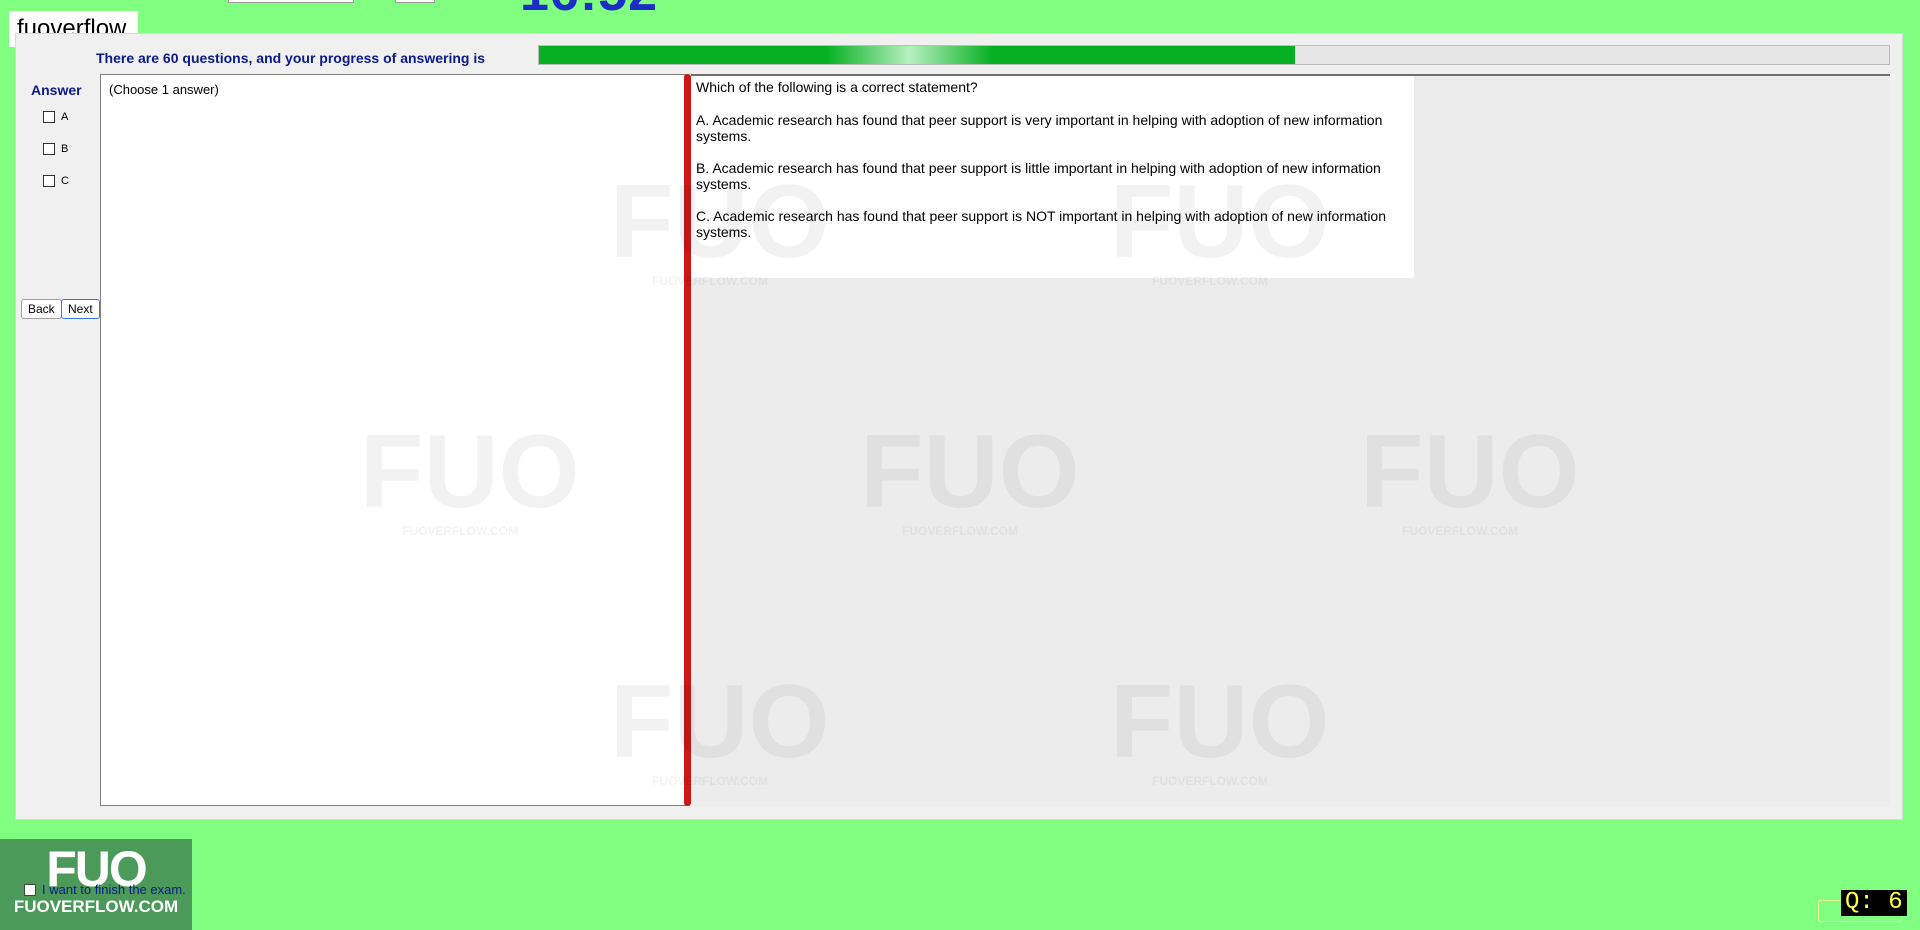 Image resolution: width=1920 pixels, height=930 pixels. Describe the element at coordinates (65, 181) in the screenshot. I see `answer-option-label: C` at that location.